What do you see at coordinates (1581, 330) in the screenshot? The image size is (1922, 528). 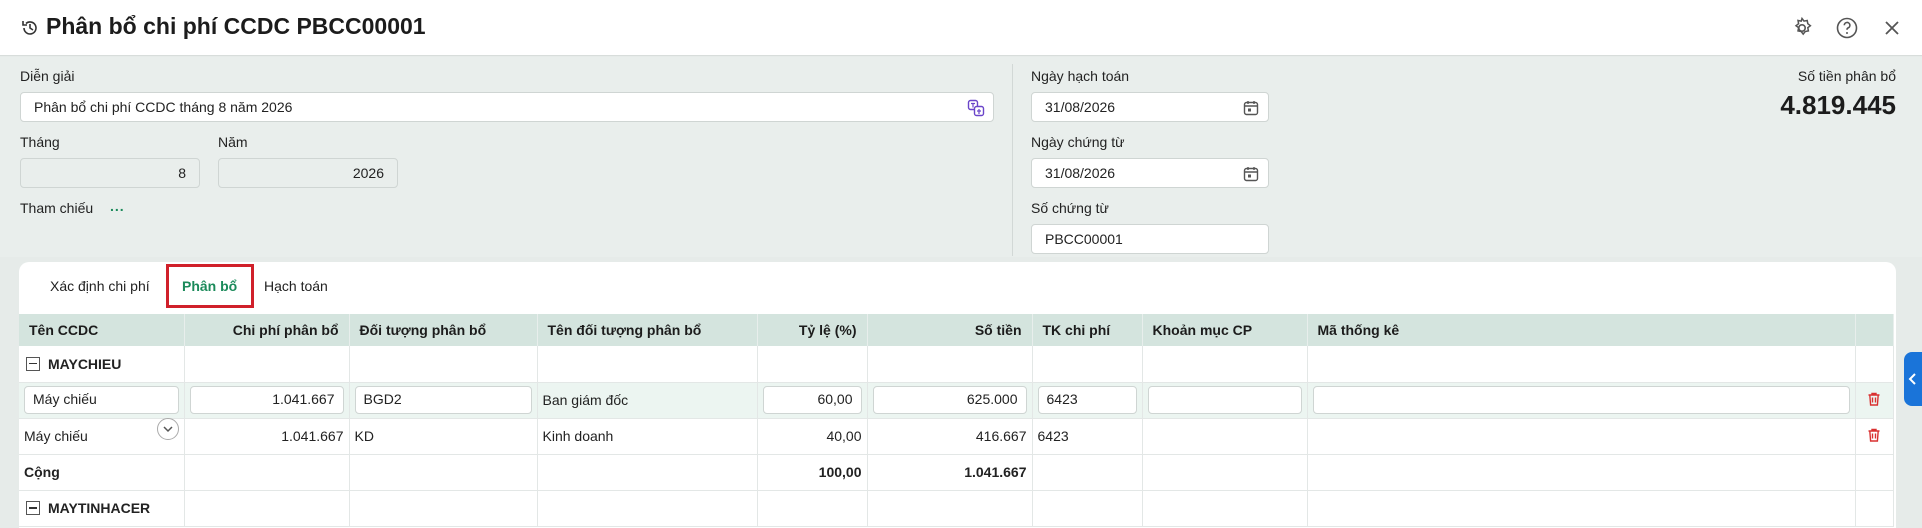 I see `col-header-stat-code: Mã thống kê` at bounding box center [1581, 330].